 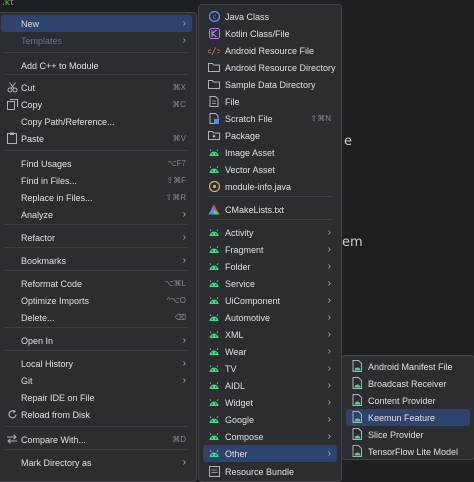 What do you see at coordinates (270, 249) in the screenshot?
I see `menu-item-fragment: Fragment ›` at bounding box center [270, 249].